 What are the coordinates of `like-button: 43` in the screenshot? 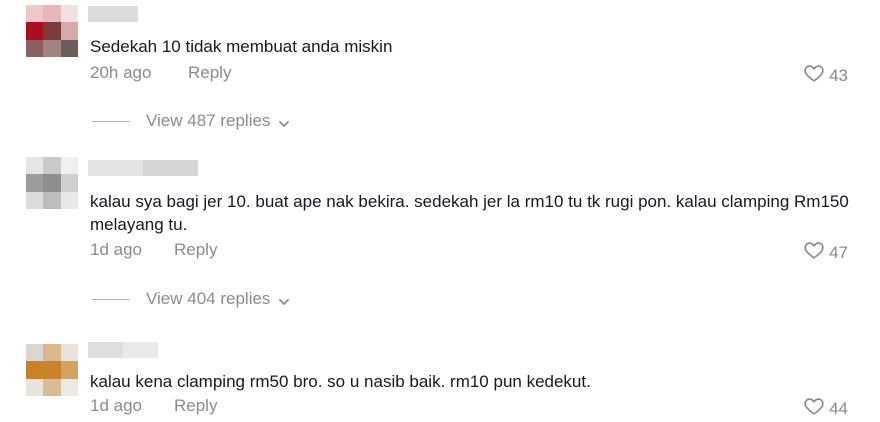 It's located at (825, 75).